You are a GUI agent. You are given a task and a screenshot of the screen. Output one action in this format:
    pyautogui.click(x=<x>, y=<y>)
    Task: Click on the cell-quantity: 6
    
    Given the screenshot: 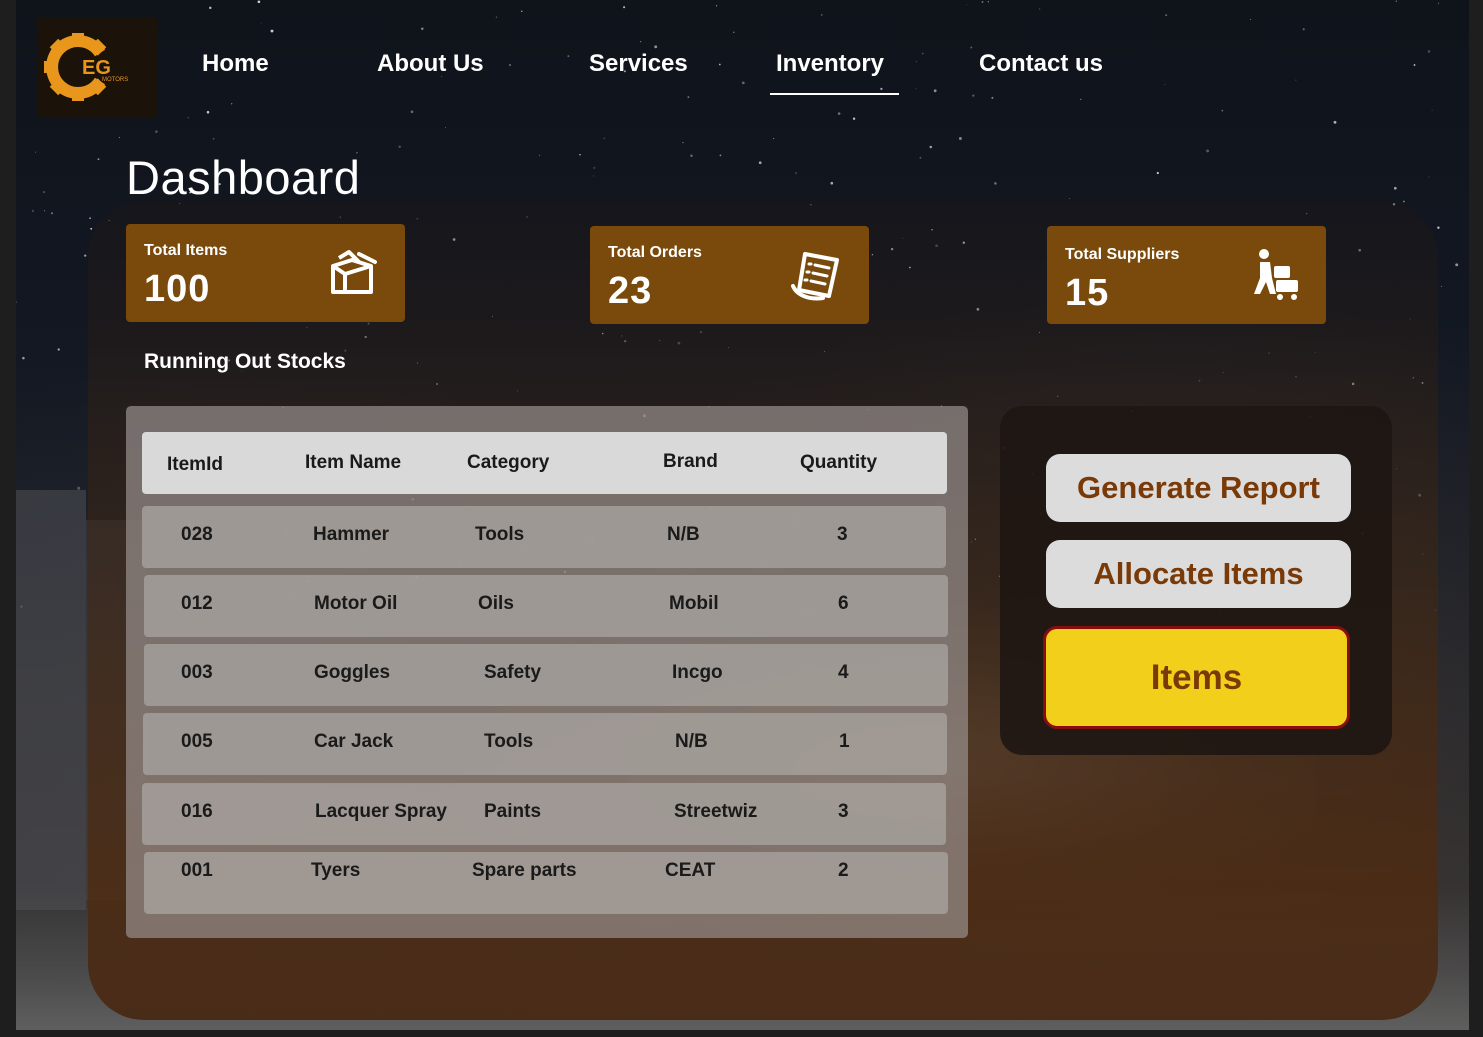 What is the action you would take?
    pyautogui.click(x=843, y=603)
    